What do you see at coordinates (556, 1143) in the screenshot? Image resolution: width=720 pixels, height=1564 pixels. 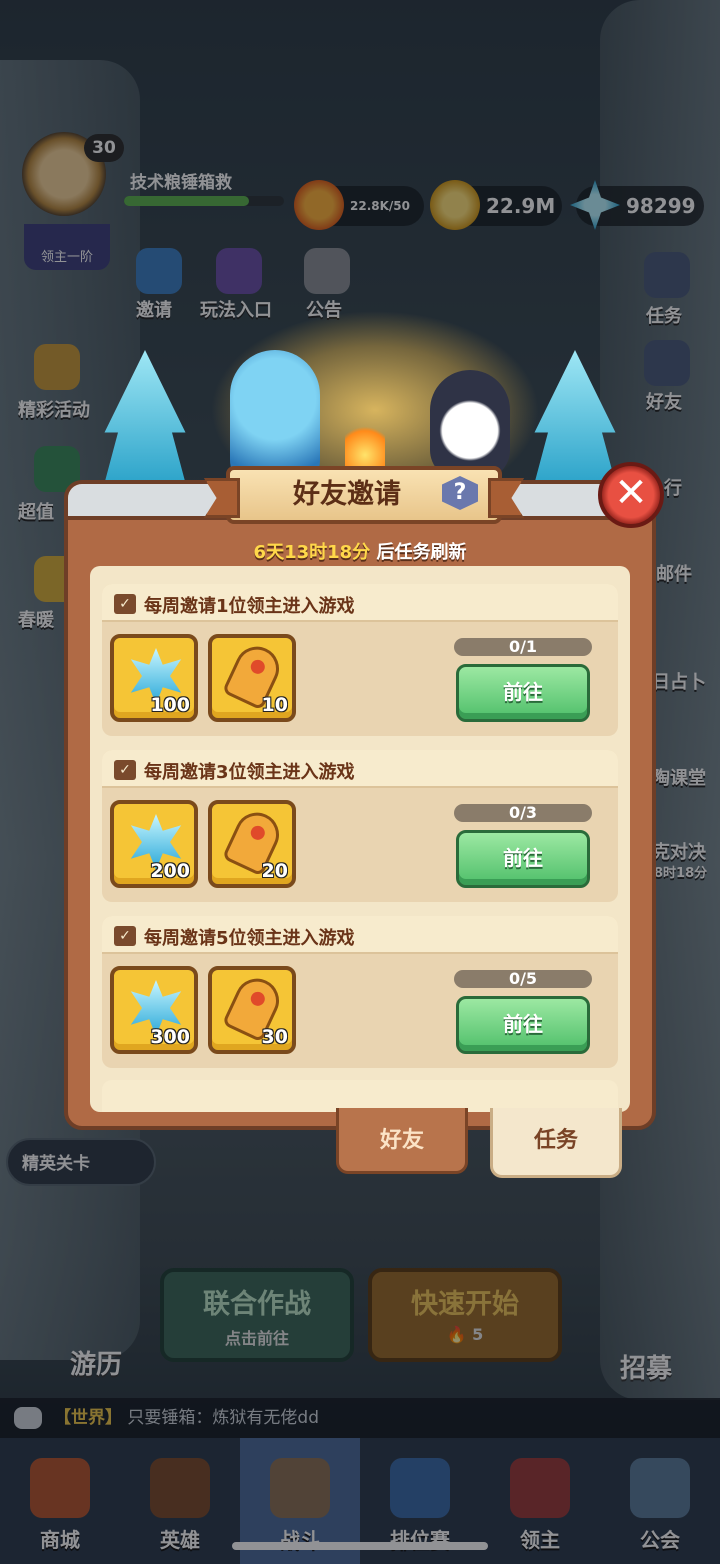 I see `tab-tasks: 任务` at bounding box center [556, 1143].